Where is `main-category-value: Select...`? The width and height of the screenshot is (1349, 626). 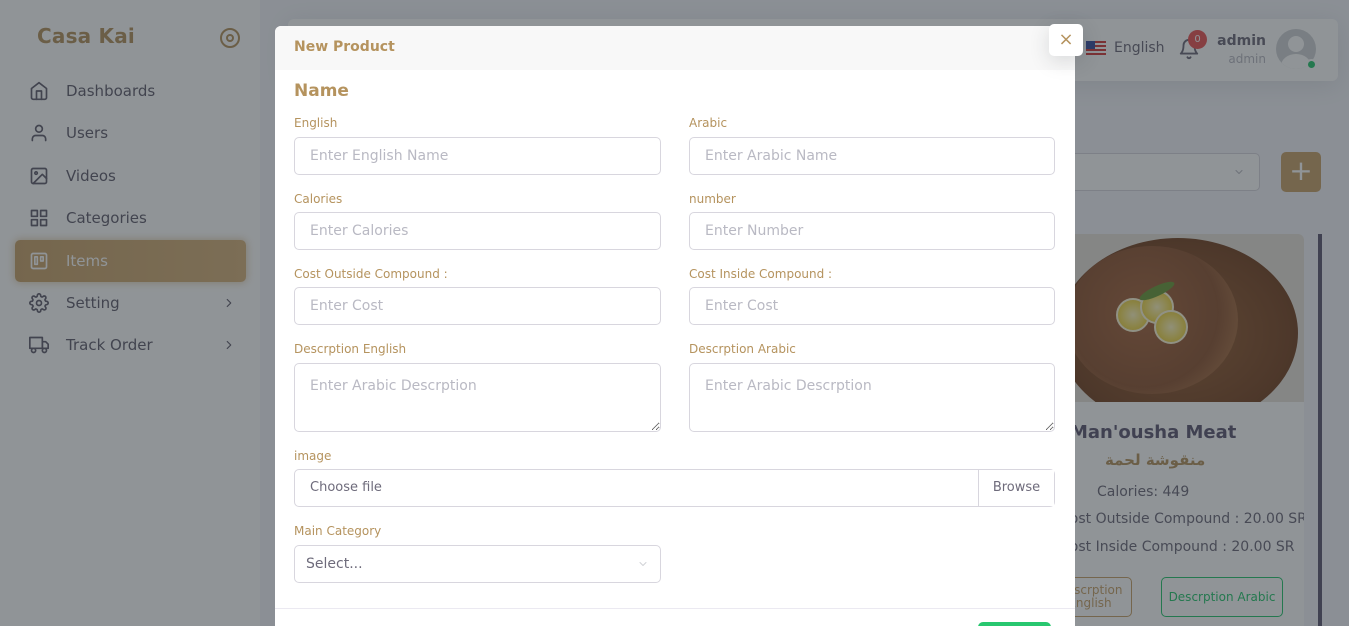
main-category-value: Select... is located at coordinates (334, 564).